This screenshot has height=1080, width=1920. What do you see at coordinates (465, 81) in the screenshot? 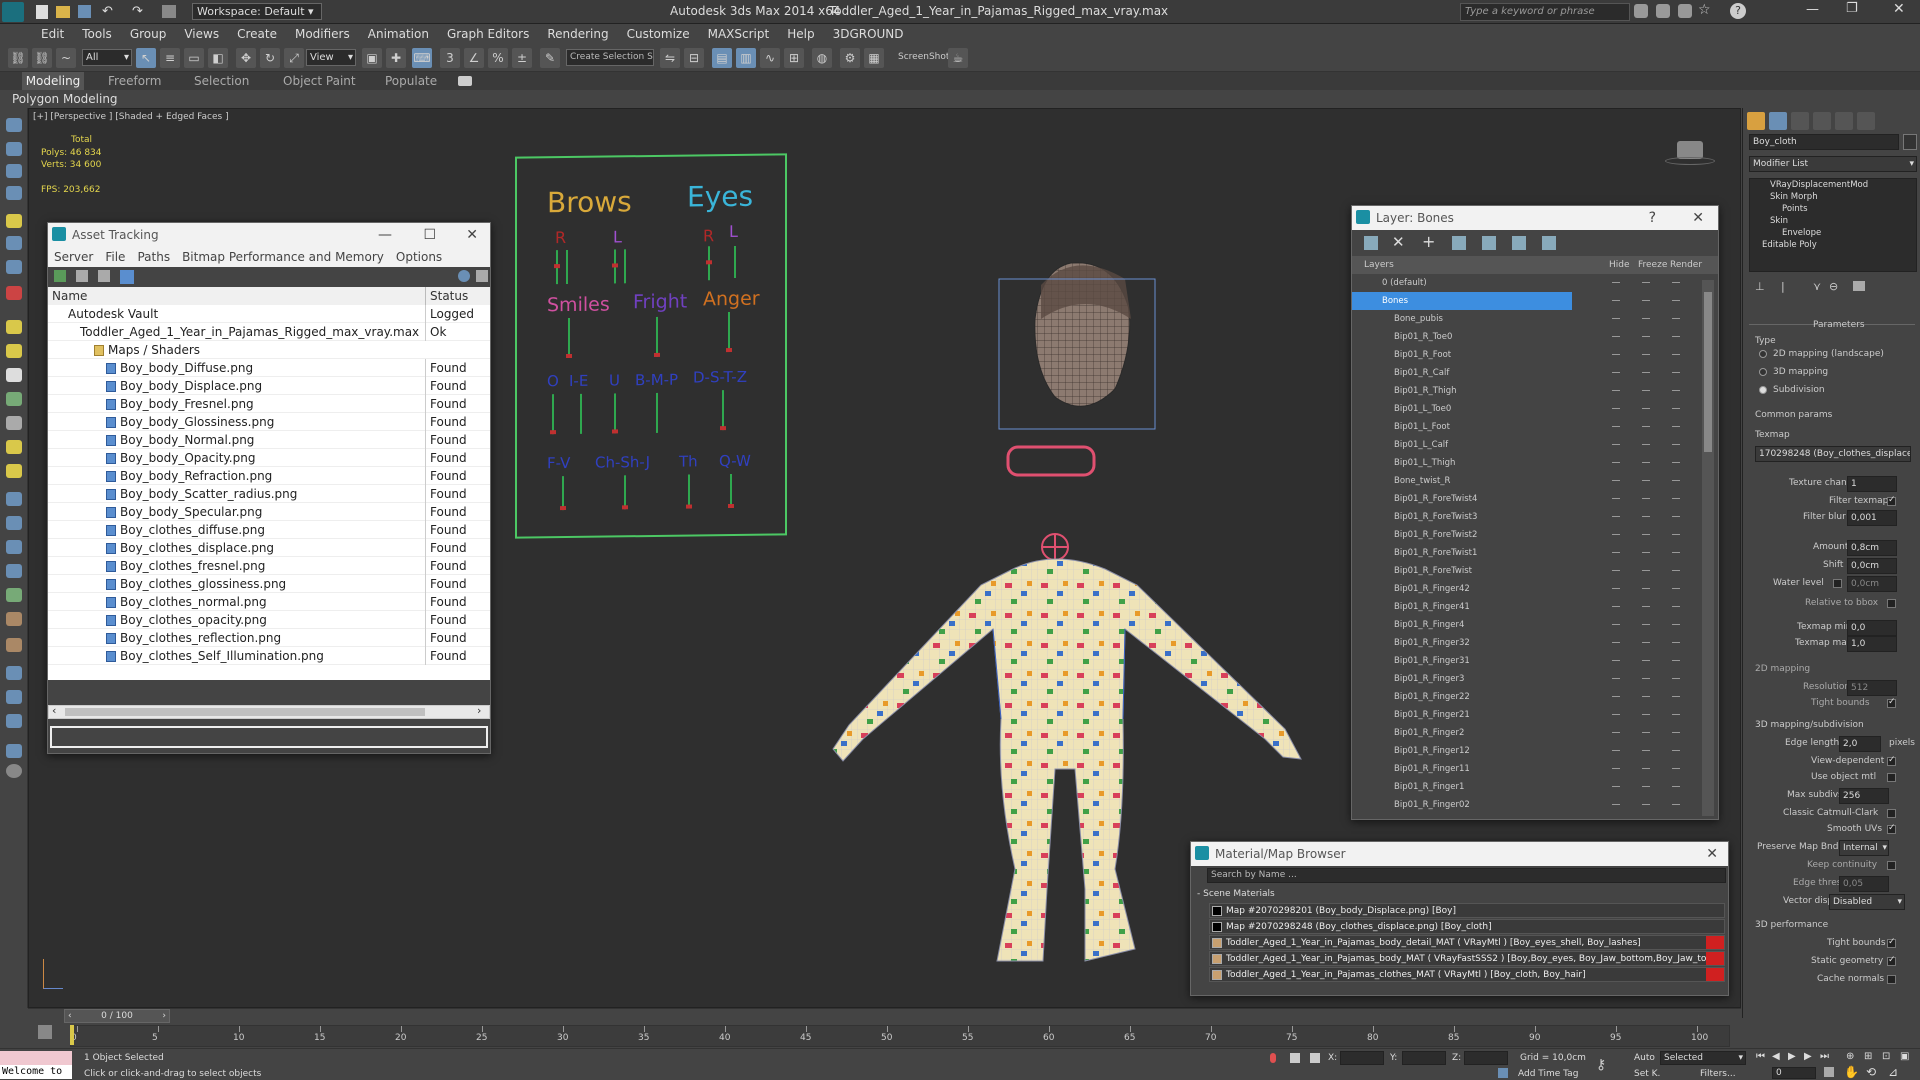
I see `ribbon-options-icon` at bounding box center [465, 81].